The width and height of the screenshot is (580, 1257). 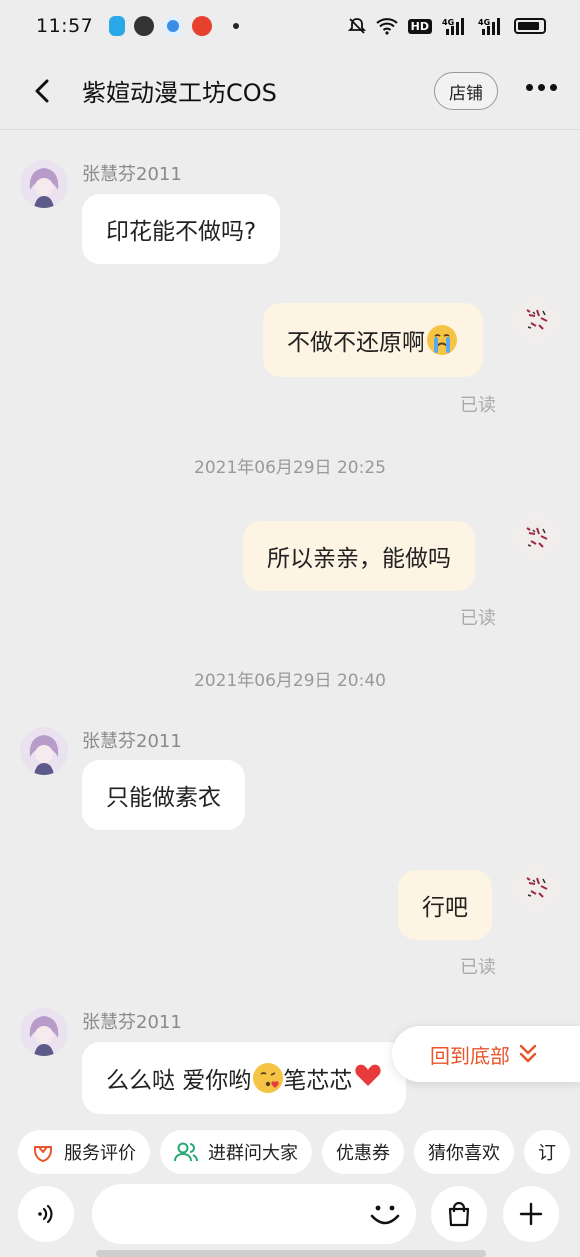 I want to click on chip-join-group: 进群问大家, so click(x=236, y=1152).